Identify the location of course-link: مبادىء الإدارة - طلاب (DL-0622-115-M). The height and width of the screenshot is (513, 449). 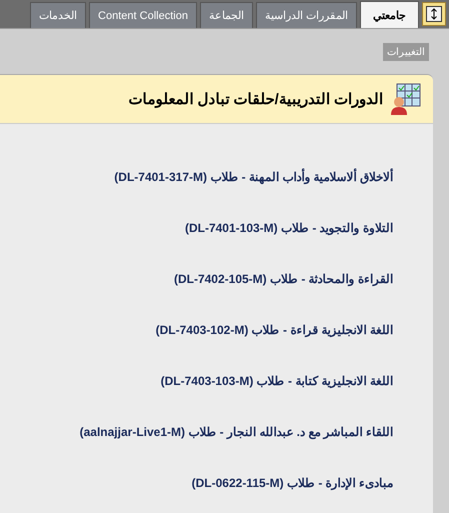
(196, 483).